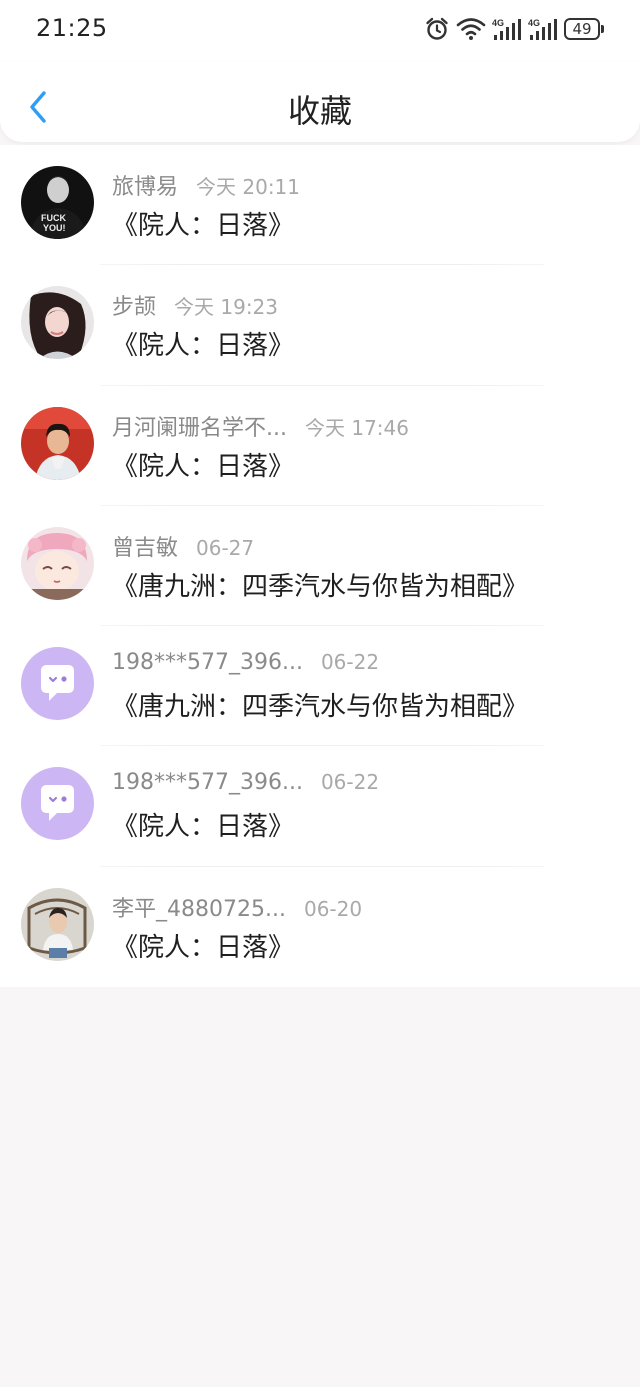 This screenshot has height=1387, width=640. I want to click on status-bar: 21:25 4G 4G 49, so click(320, 31).